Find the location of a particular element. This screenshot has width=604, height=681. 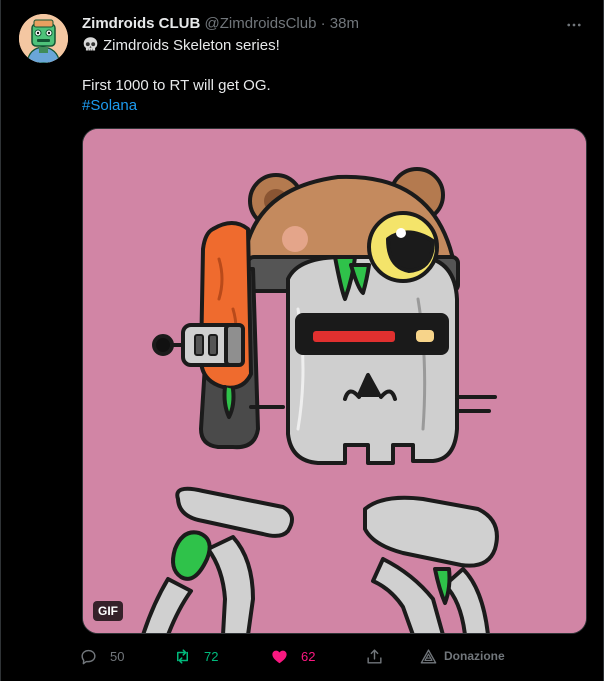

share-button is located at coordinates (374, 656).